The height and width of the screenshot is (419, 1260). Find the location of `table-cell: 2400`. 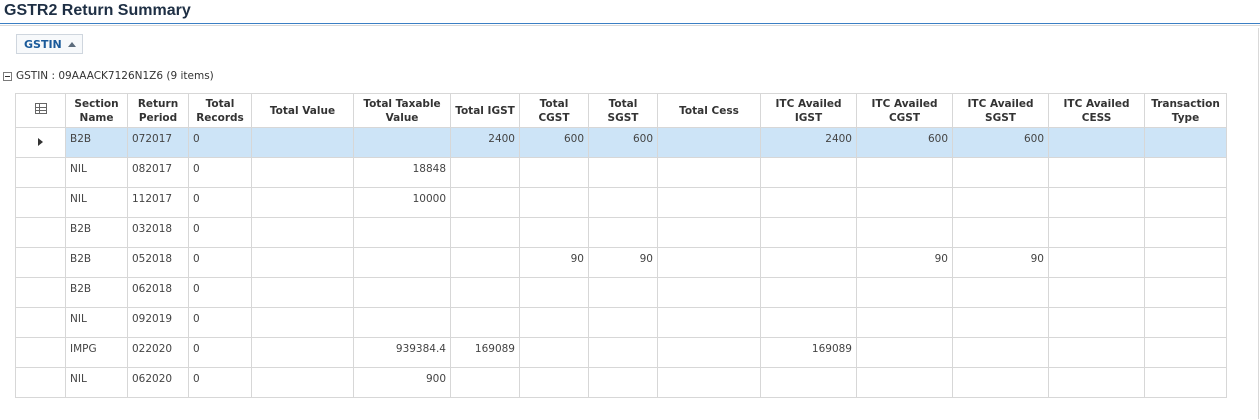

table-cell: 2400 is located at coordinates (808, 142).